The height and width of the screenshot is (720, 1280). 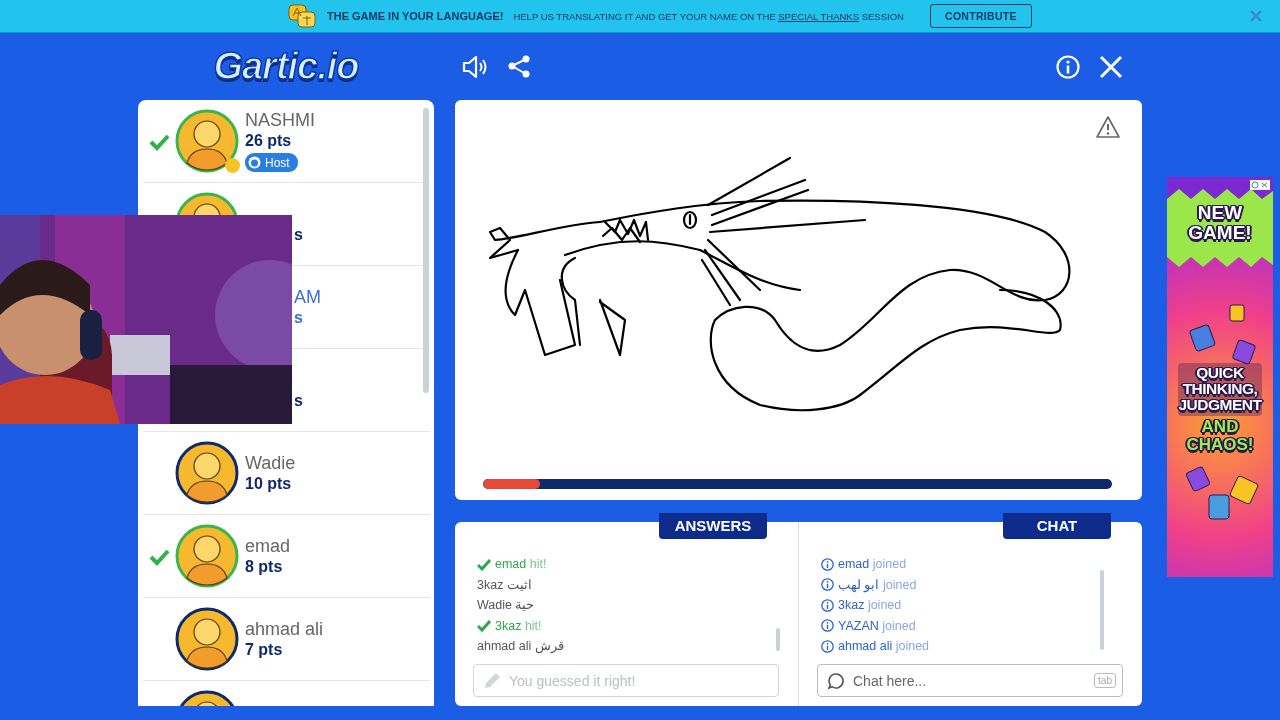 What do you see at coordinates (1057, 526) in the screenshot?
I see `section-heading: CHAT` at bounding box center [1057, 526].